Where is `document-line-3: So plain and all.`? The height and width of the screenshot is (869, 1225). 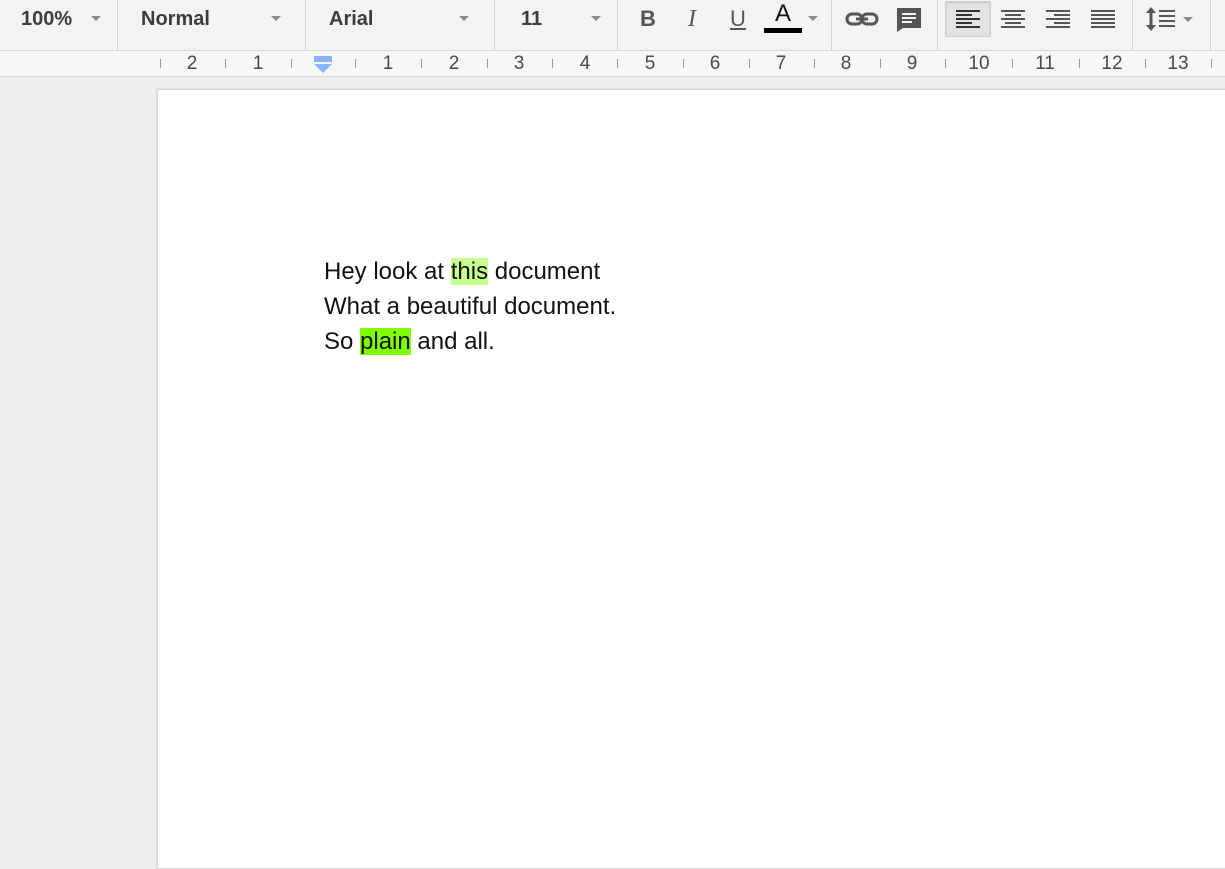
document-line-3: So plain and all. is located at coordinates (470, 341).